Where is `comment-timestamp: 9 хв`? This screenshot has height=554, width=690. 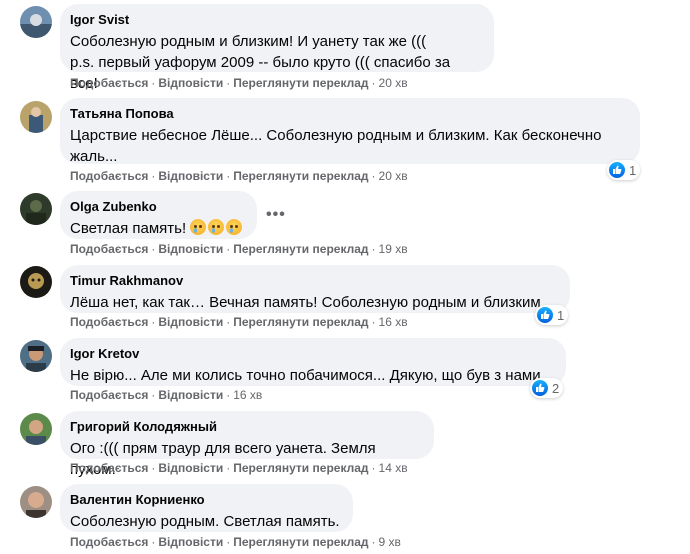 comment-timestamp: 9 хв is located at coordinates (390, 542).